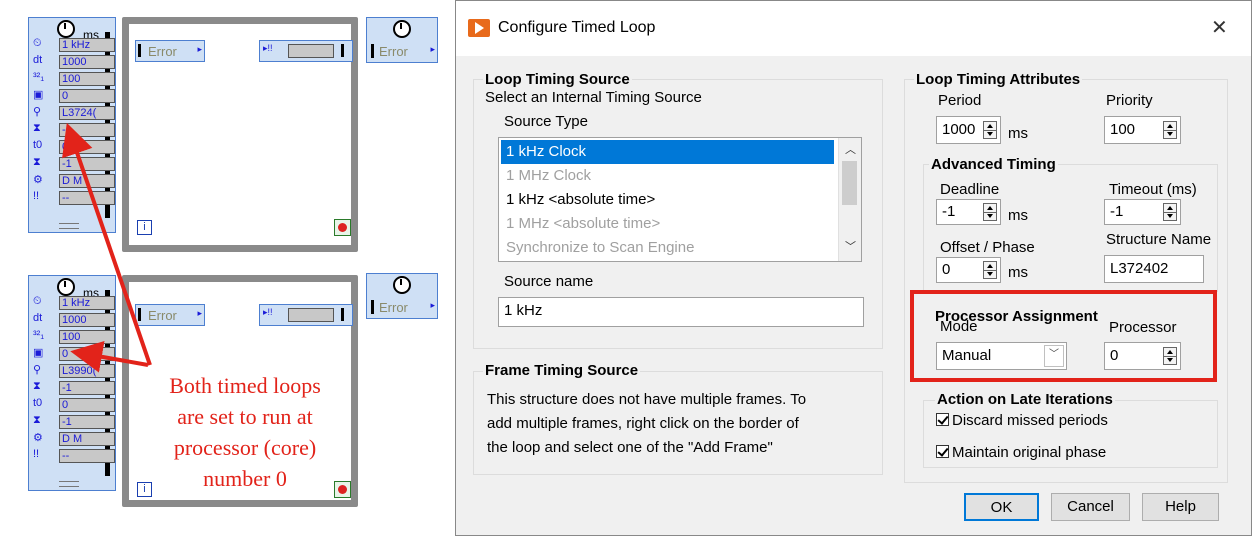 The height and width of the screenshot is (536, 1252). What do you see at coordinates (667, 152) in the screenshot?
I see `source-type-option: 1 kHz Clock` at bounding box center [667, 152].